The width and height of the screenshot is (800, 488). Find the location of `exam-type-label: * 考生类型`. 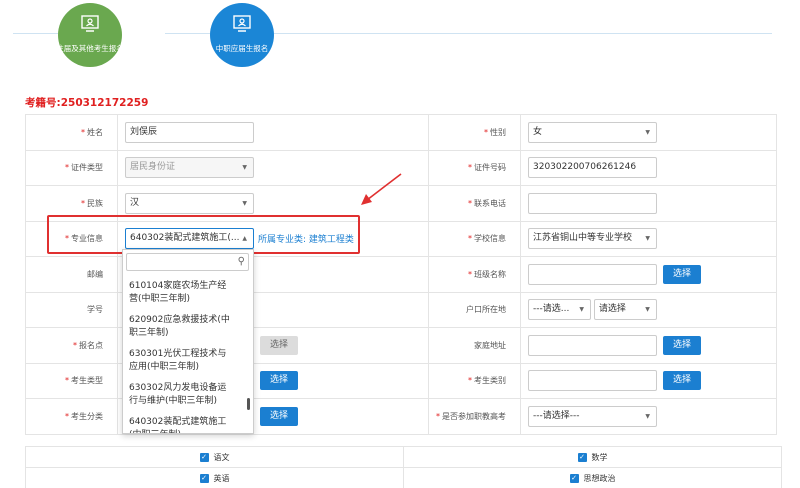

exam-type-label: * 考生类型 is located at coordinates (71, 380).